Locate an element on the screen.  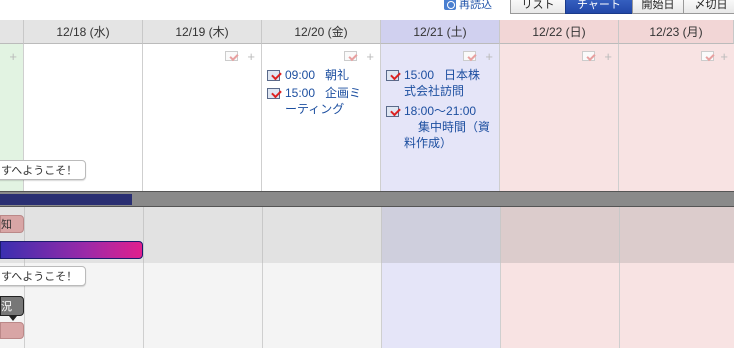
event-title-continued: ーティング is located at coordinates (331, 109).